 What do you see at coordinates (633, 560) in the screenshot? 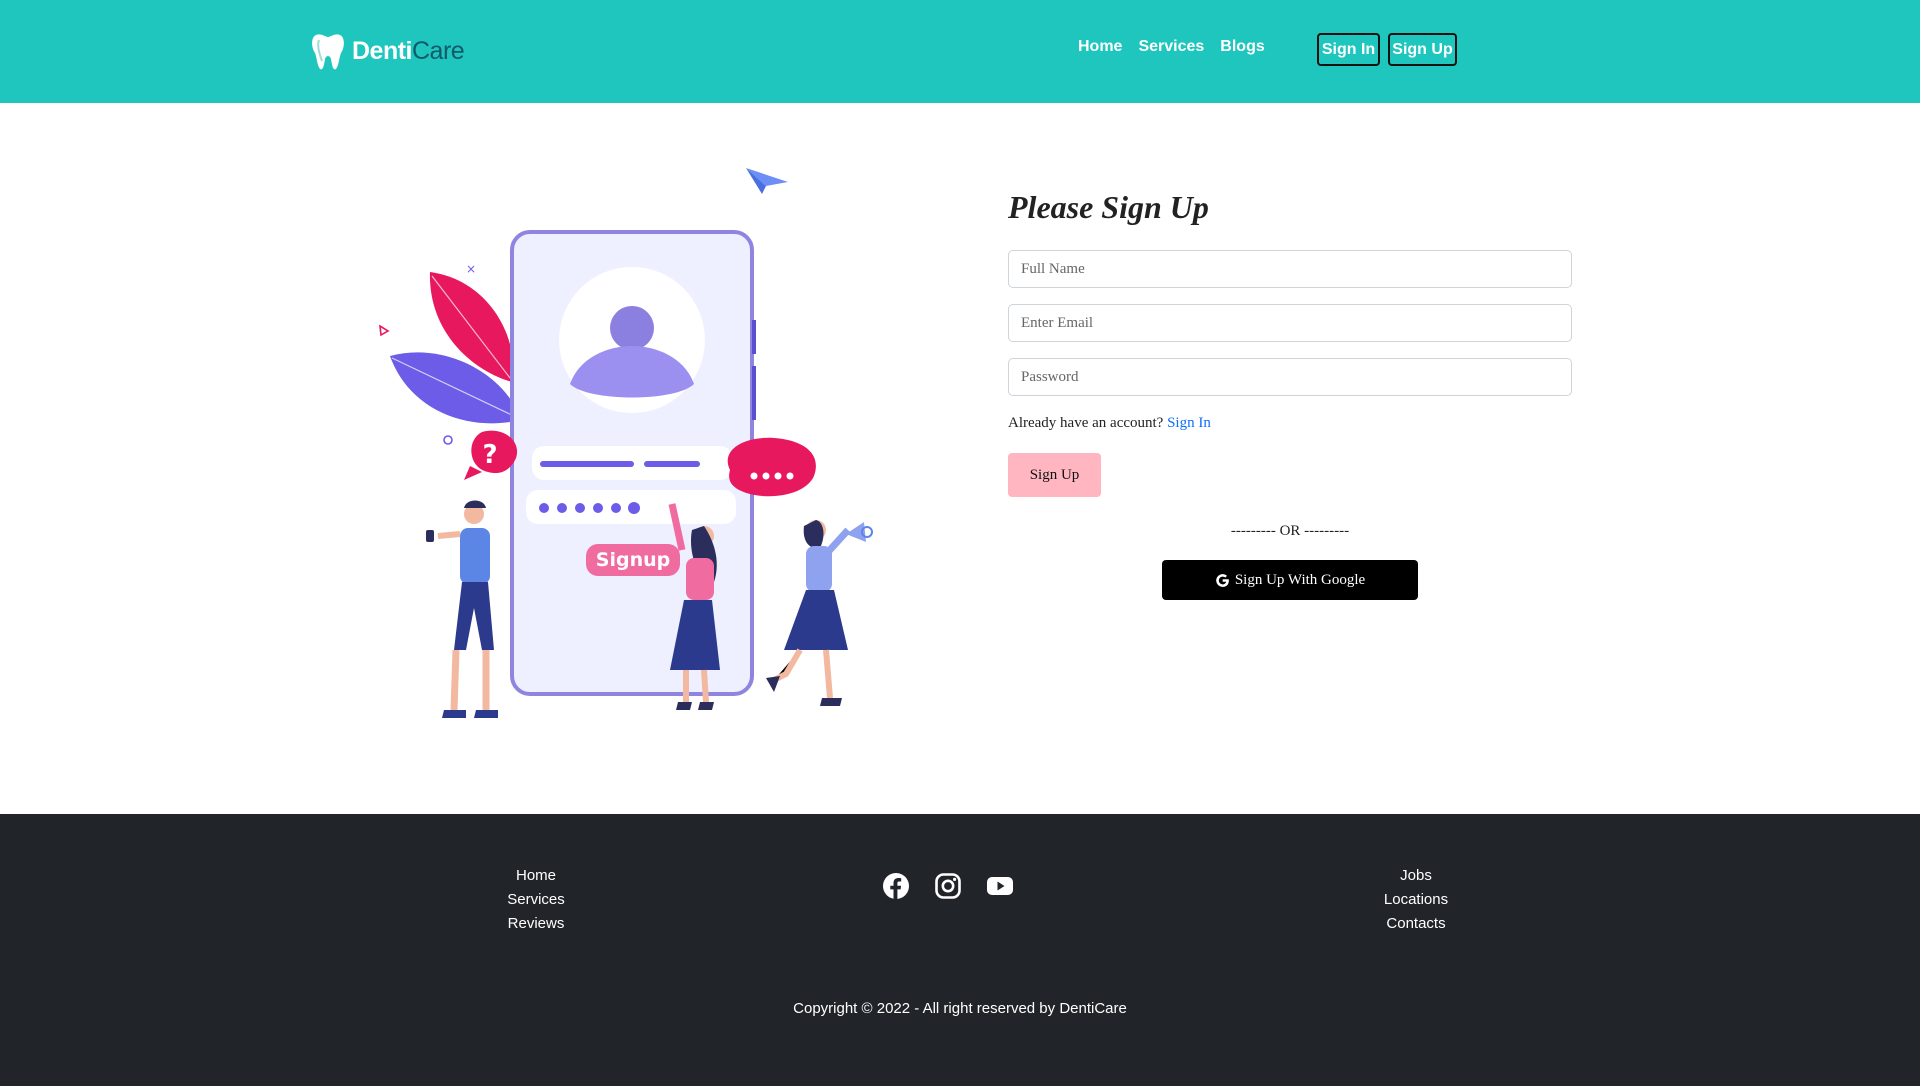
I see `illustration-signup-label: Signup` at bounding box center [633, 560].